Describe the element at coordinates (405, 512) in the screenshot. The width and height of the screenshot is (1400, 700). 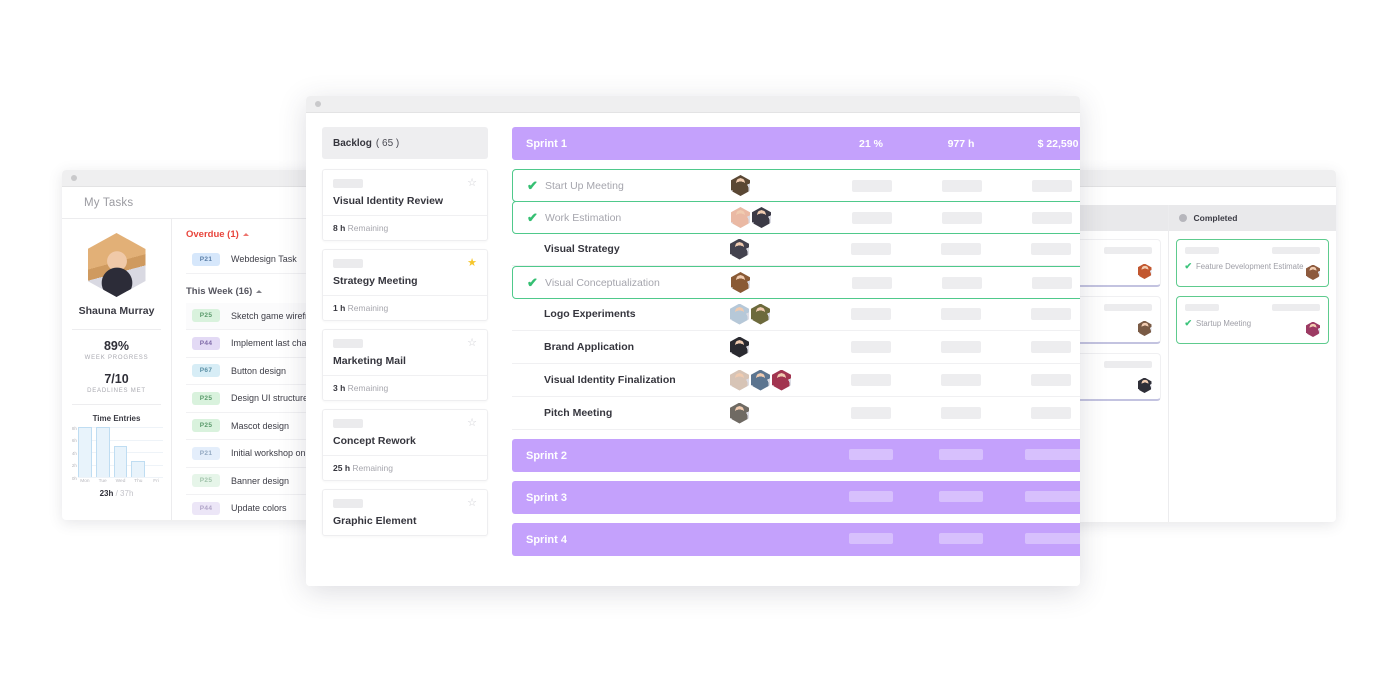
I see `backlog-card: Graphic Element ☆` at that location.